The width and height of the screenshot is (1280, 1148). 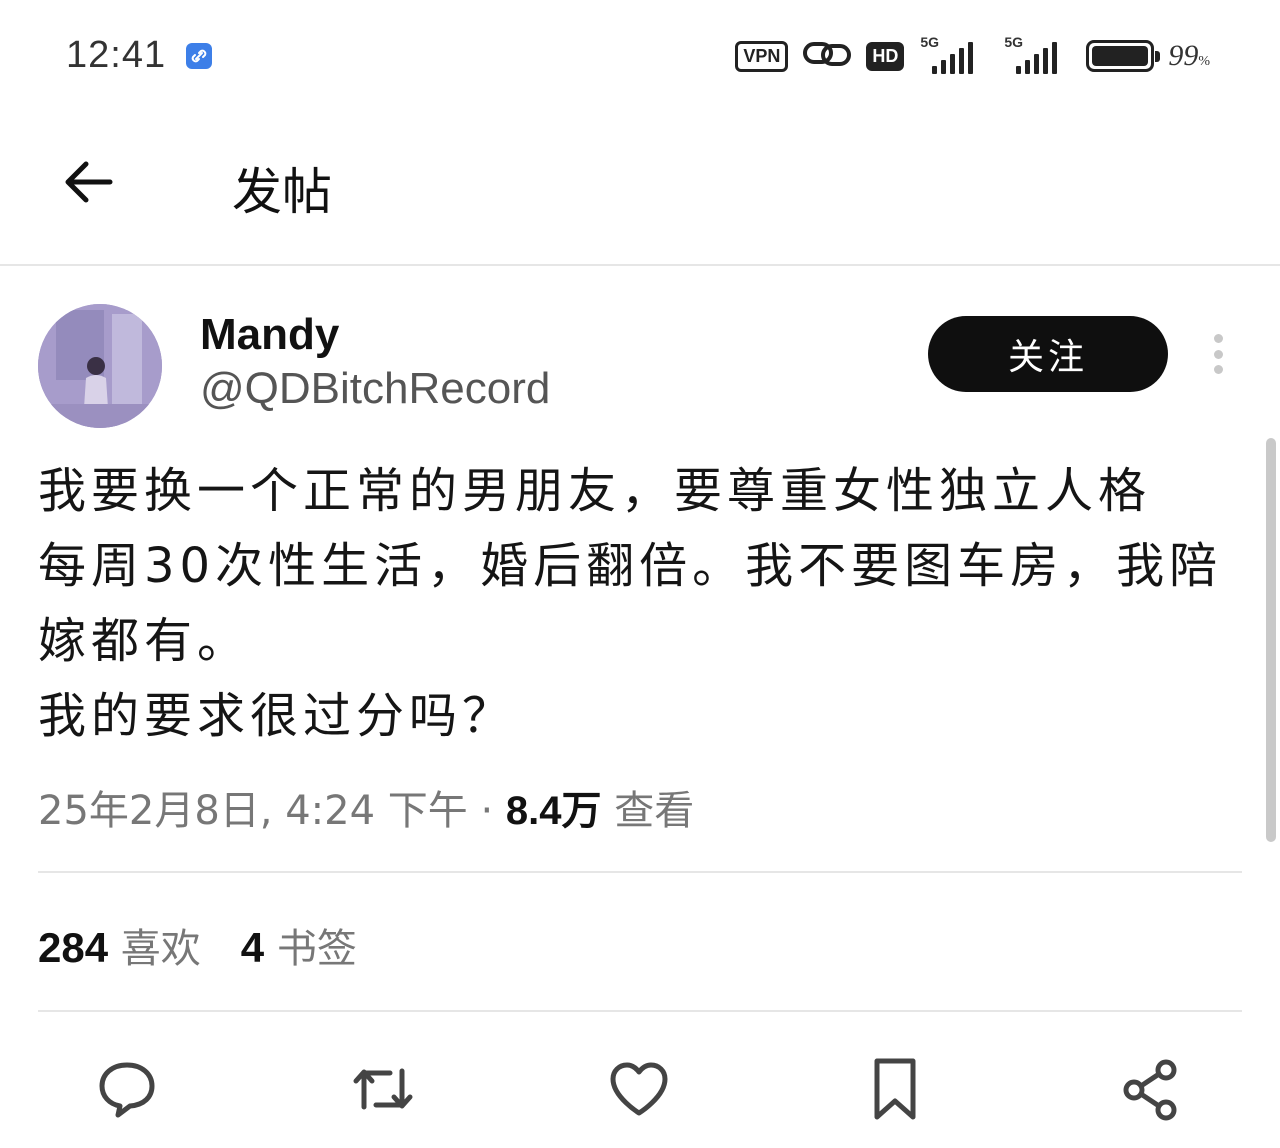 I want to click on share-icon, so click(x=1150, y=1090).